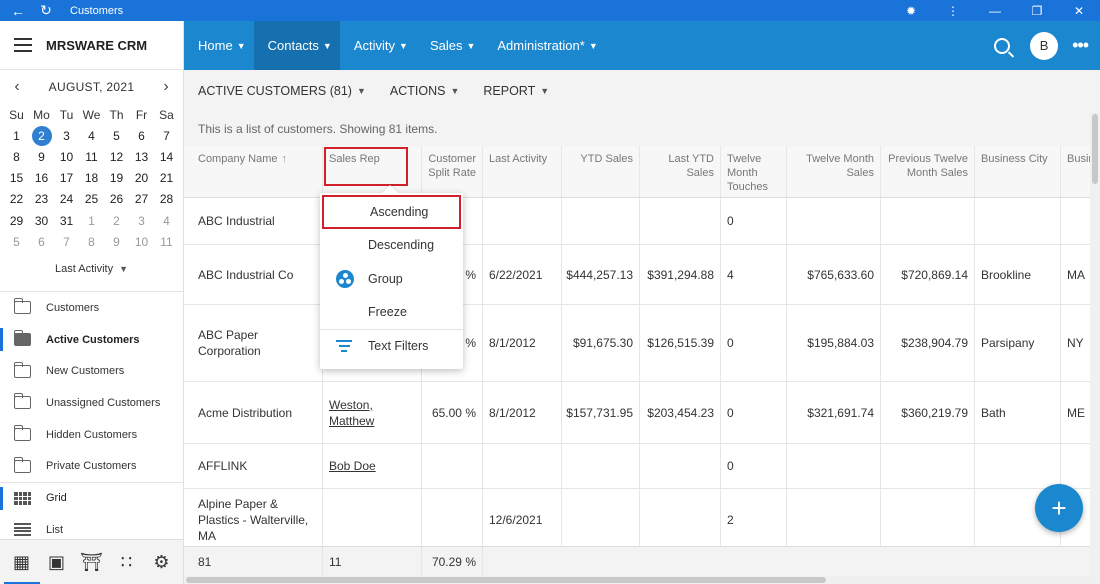 The height and width of the screenshot is (584, 1100). What do you see at coordinates (66, 135) in the screenshot?
I see `calendar-day: 3` at bounding box center [66, 135].